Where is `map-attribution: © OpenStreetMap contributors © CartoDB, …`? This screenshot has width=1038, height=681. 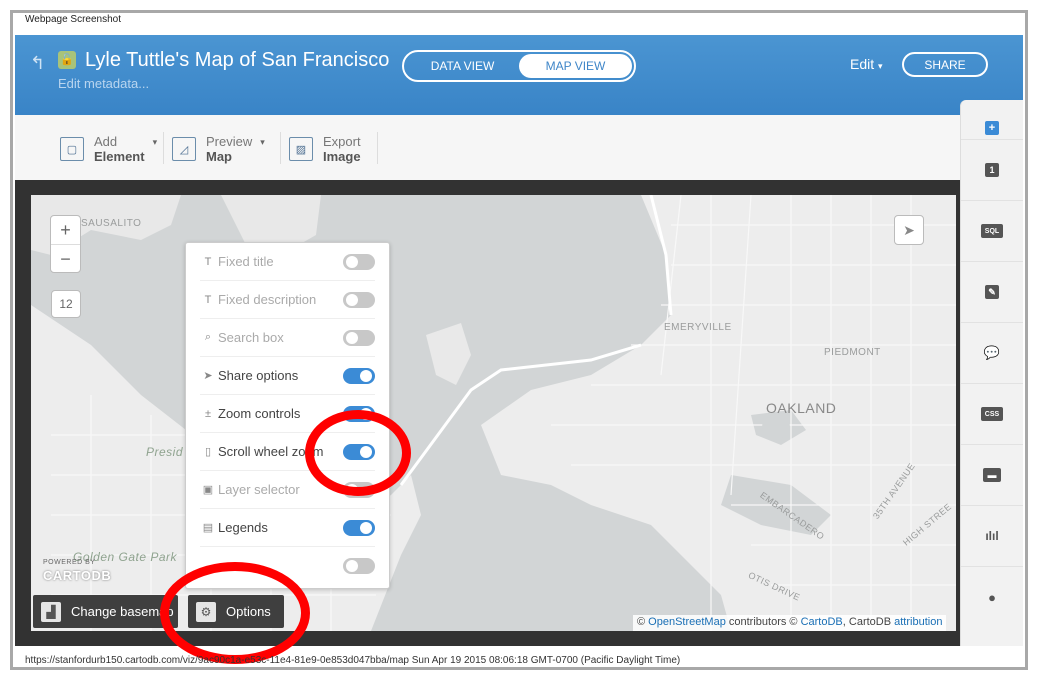
map-attribution: © OpenStreetMap contributors © CartoDB, … is located at coordinates (790, 623).